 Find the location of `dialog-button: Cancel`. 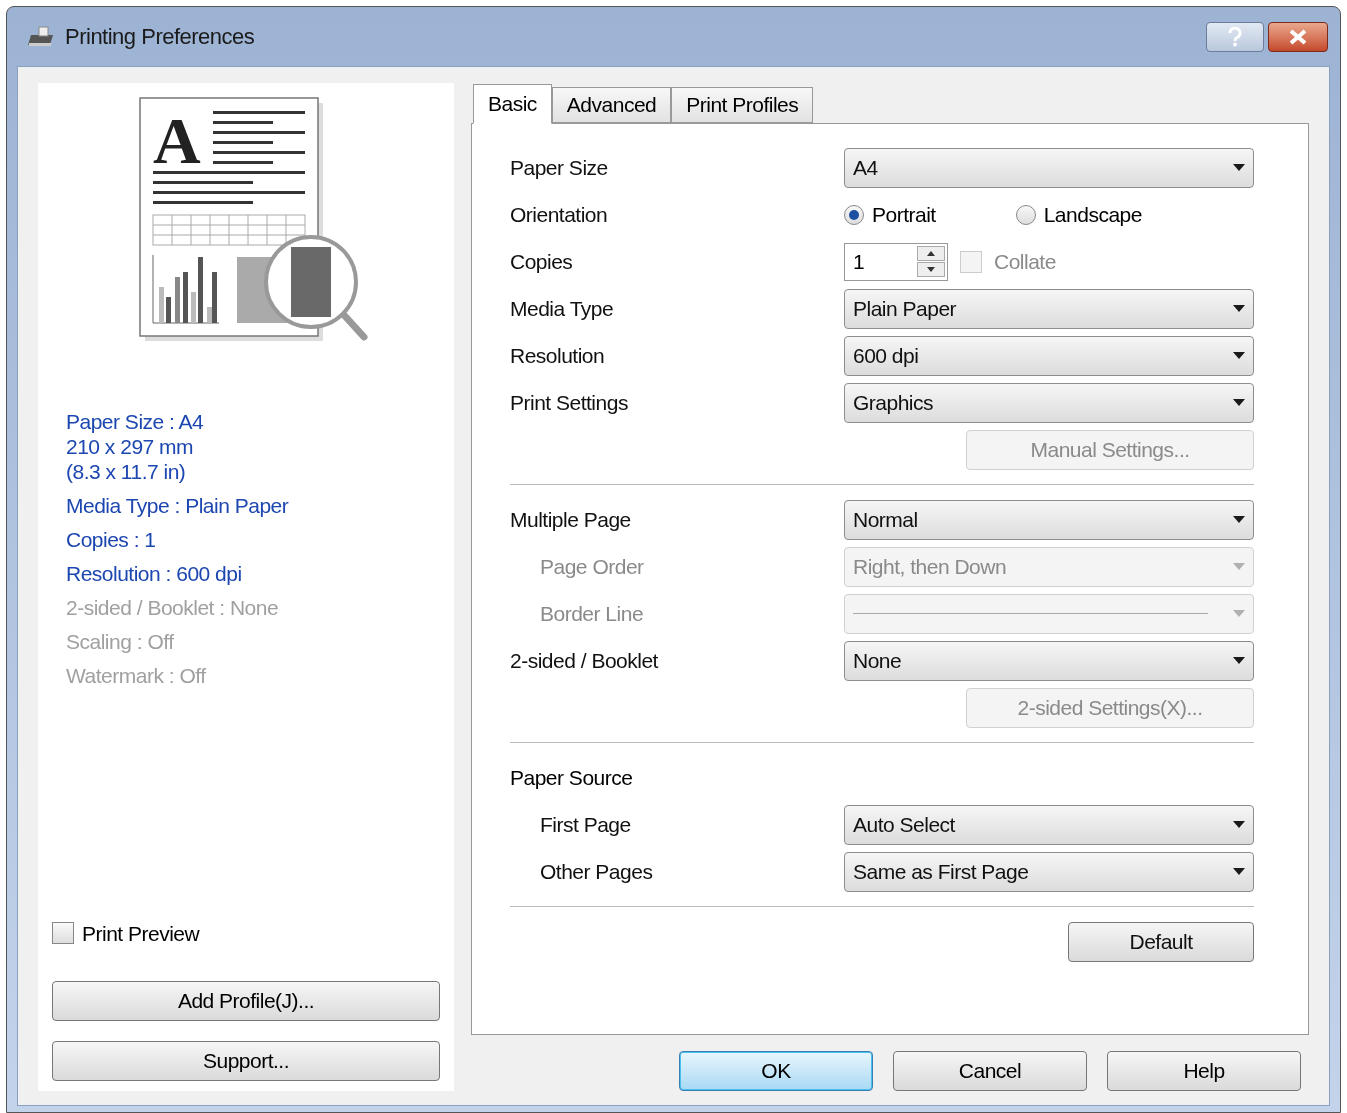

dialog-button: Cancel is located at coordinates (990, 1071).